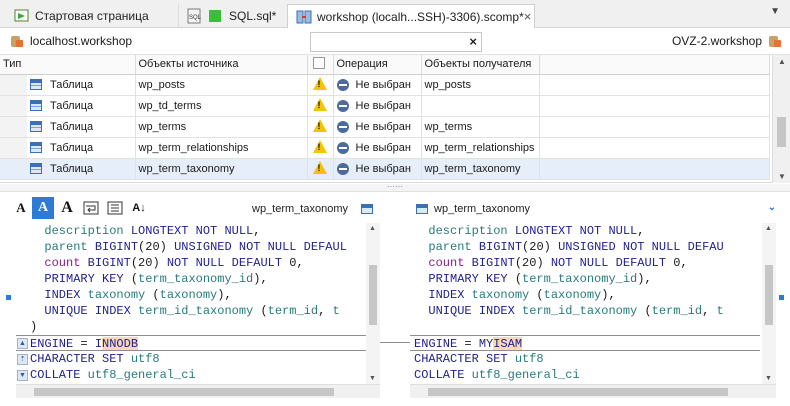 The image size is (790, 406). I want to click on column-header-source-objects: Объекты источника, so click(221, 65).